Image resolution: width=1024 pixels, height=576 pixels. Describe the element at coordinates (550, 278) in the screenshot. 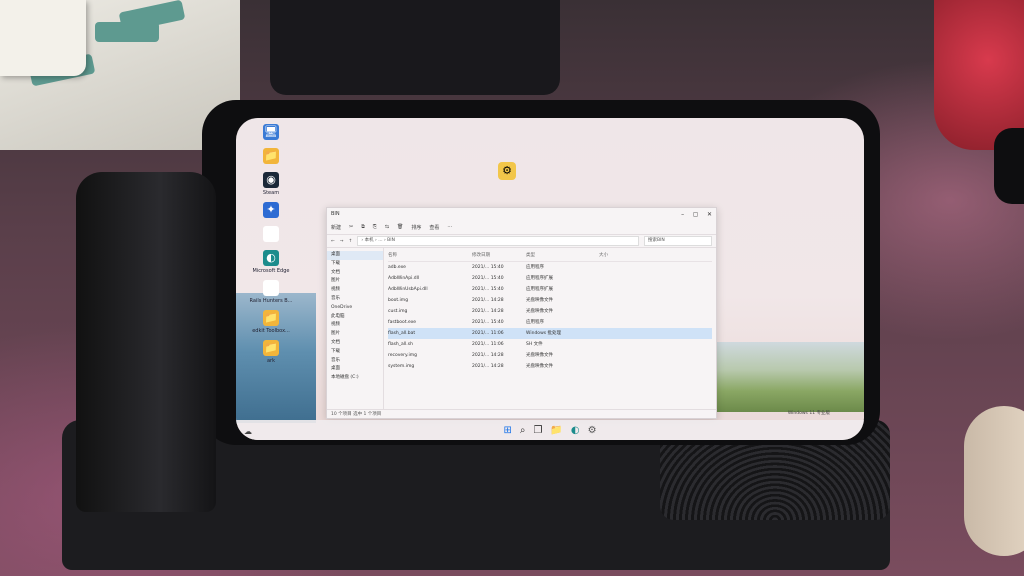

I see `table-row: AdbWinApi.dll 2021/... 15:40 应用程序扩展` at that location.